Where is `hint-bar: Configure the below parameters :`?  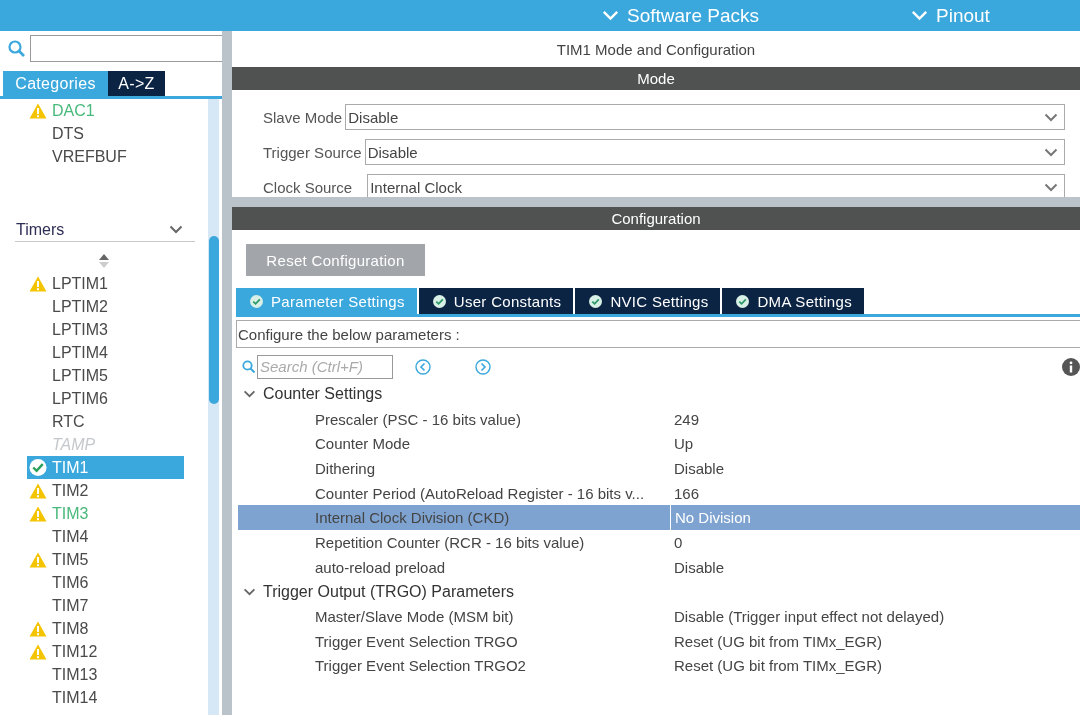 hint-bar: Configure the below parameters : is located at coordinates (658, 334).